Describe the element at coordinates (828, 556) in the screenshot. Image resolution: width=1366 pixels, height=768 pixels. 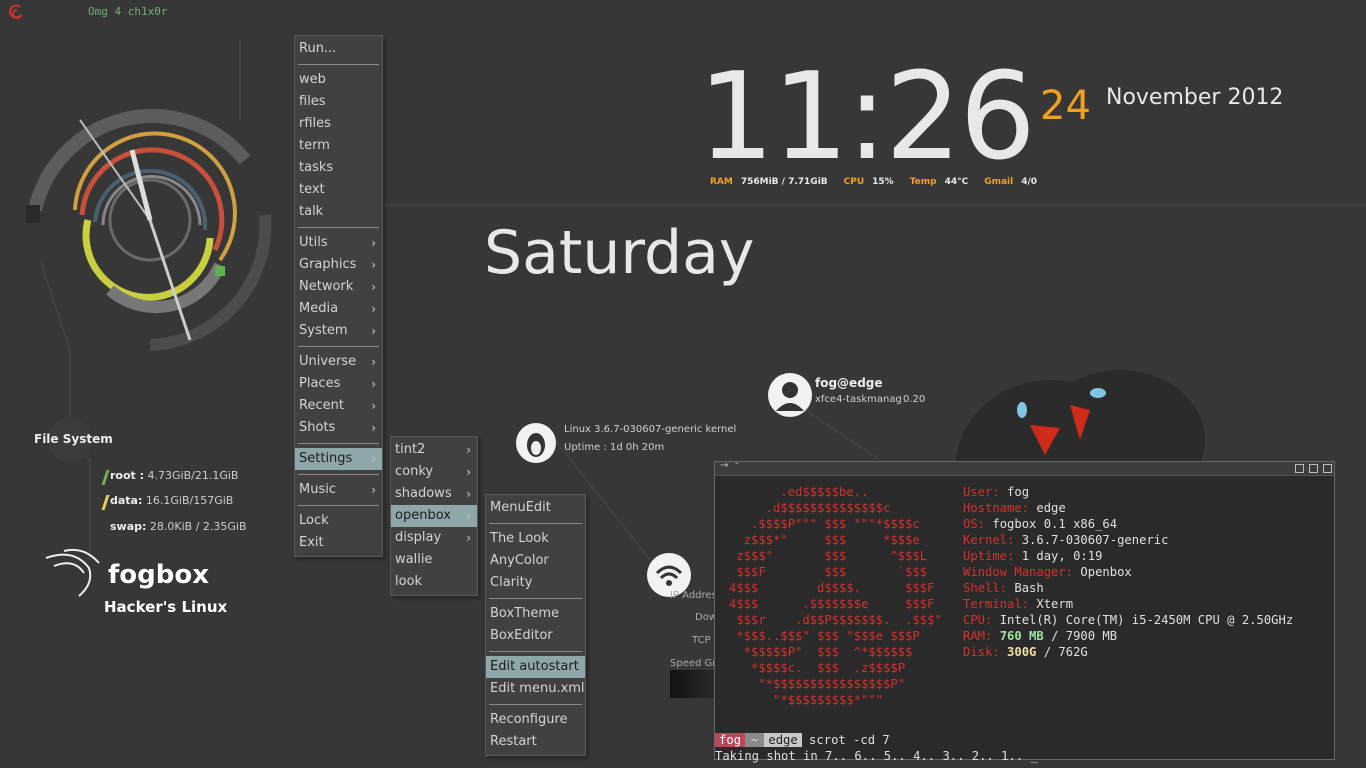
I see `ascii-logo-line: z$$$" $$$ ^$$$L` at that location.